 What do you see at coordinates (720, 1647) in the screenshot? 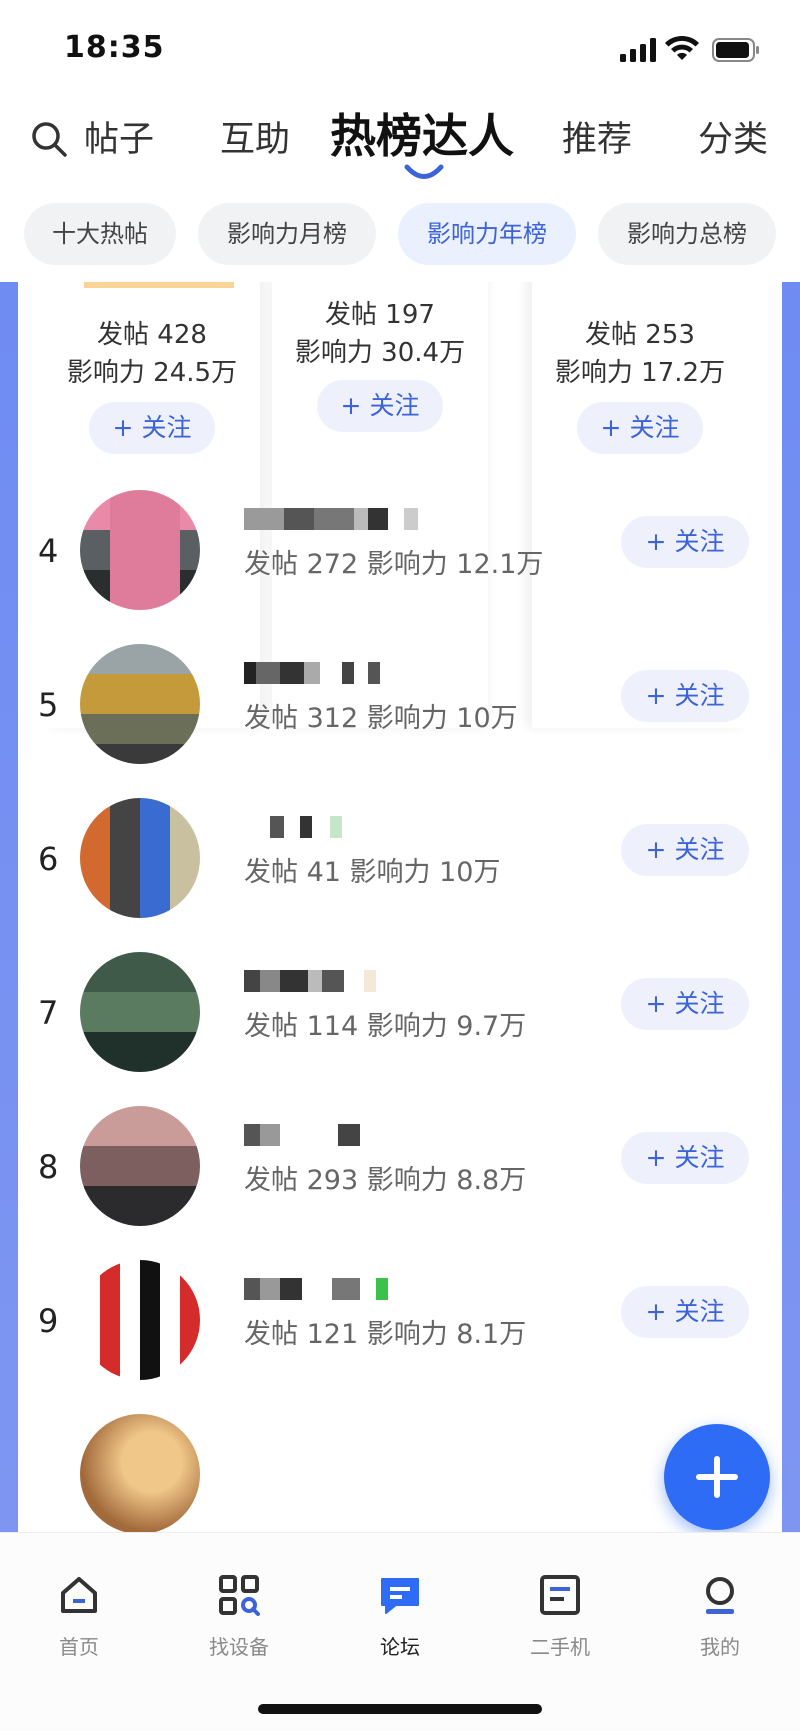
I see `nav-label: 我的` at bounding box center [720, 1647].